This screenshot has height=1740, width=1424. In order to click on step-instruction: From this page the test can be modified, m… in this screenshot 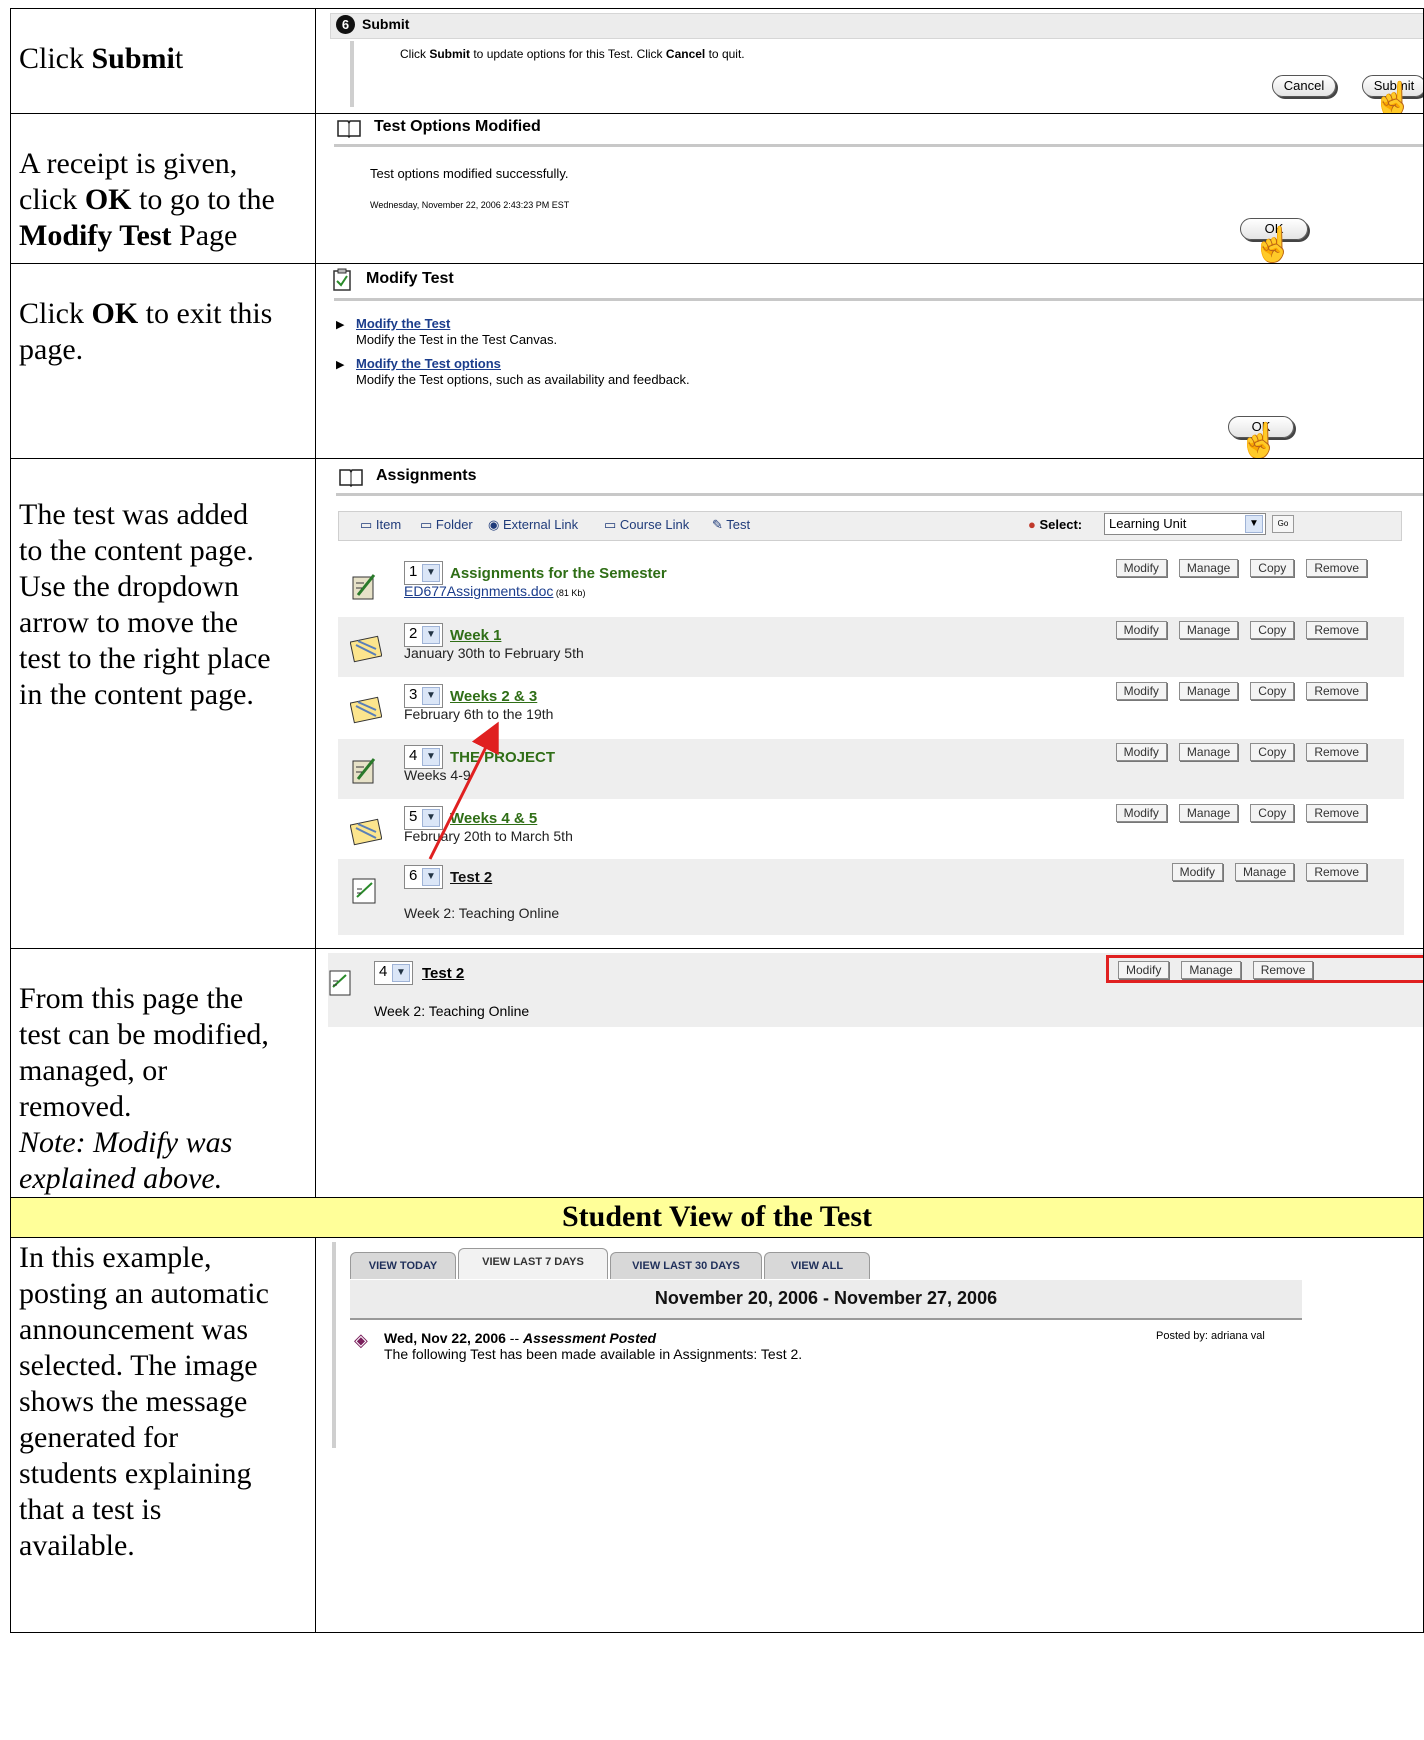, I will do `click(163, 1073)`.